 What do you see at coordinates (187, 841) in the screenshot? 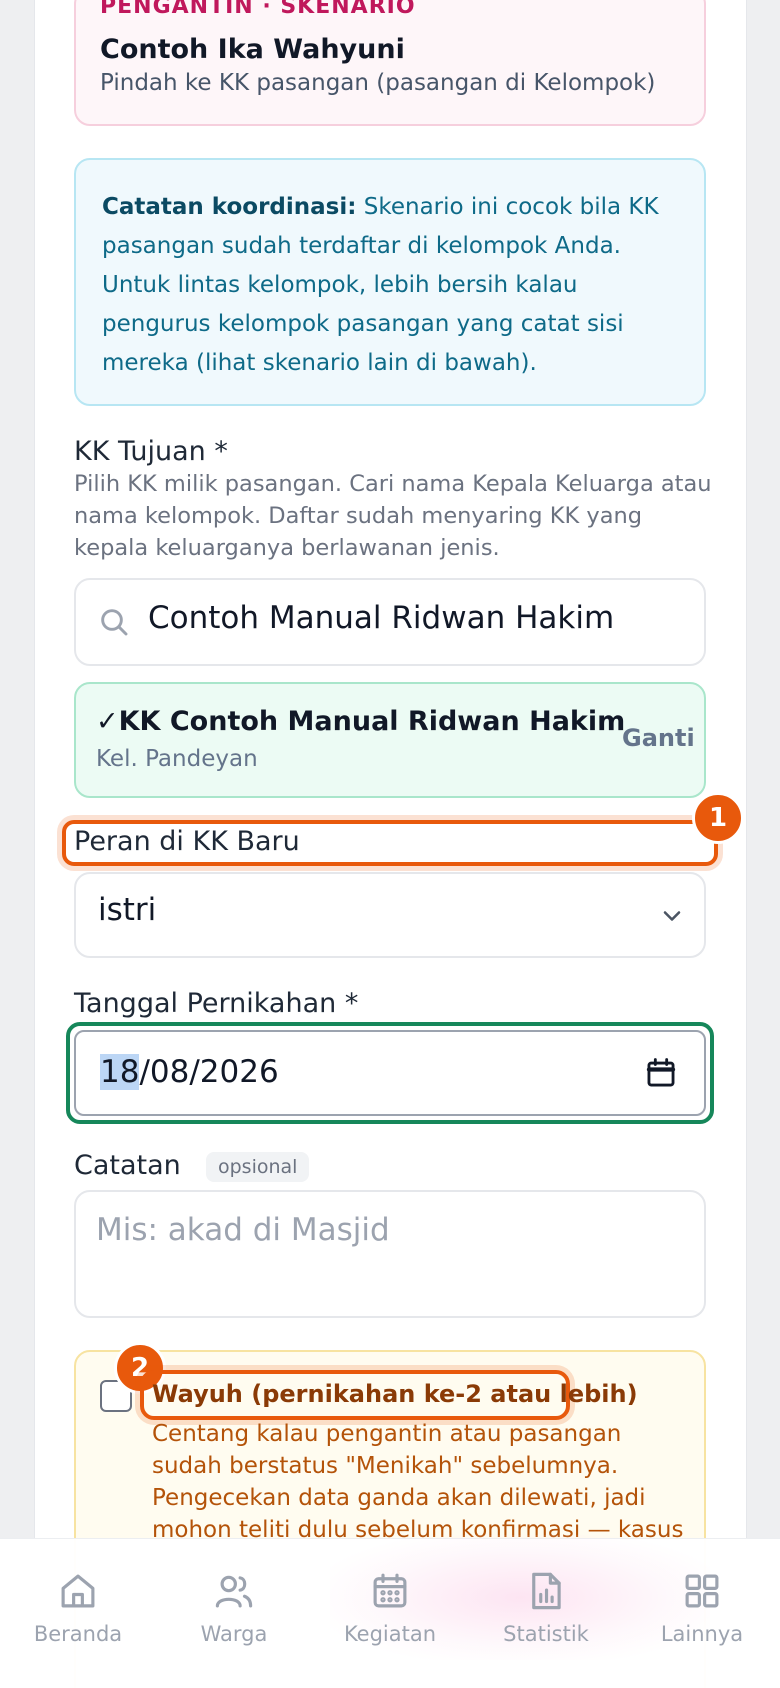
I see `peran-label: Peran di KK Baru` at bounding box center [187, 841].